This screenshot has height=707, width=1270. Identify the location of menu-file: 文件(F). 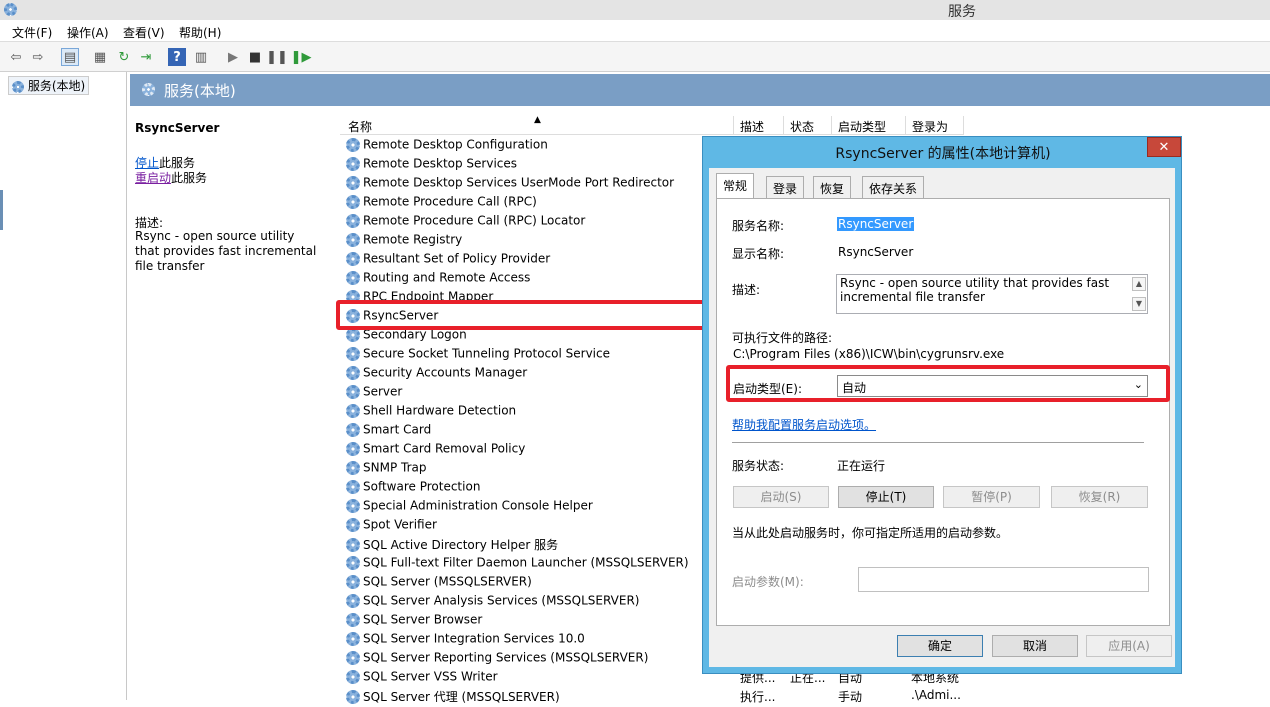
(32, 32).